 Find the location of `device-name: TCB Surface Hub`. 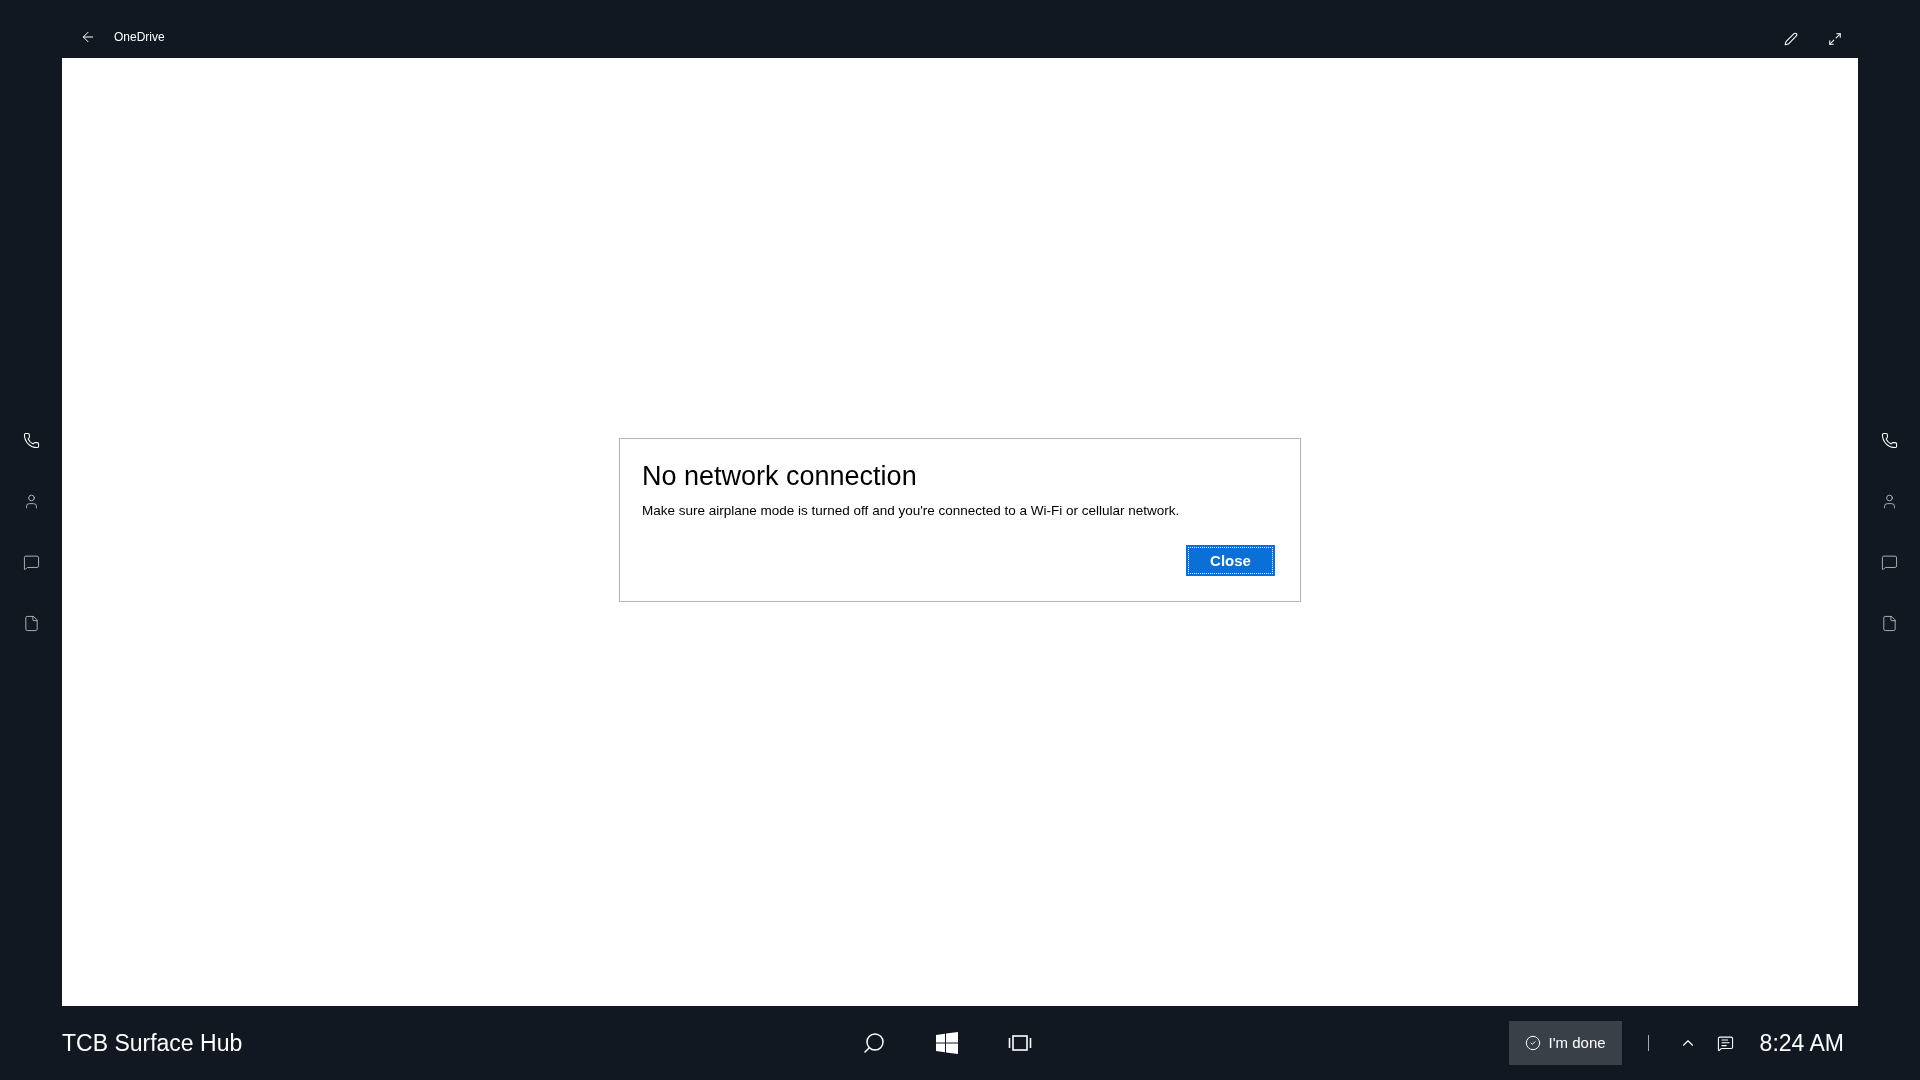

device-name: TCB Surface Hub is located at coordinates (153, 1043).